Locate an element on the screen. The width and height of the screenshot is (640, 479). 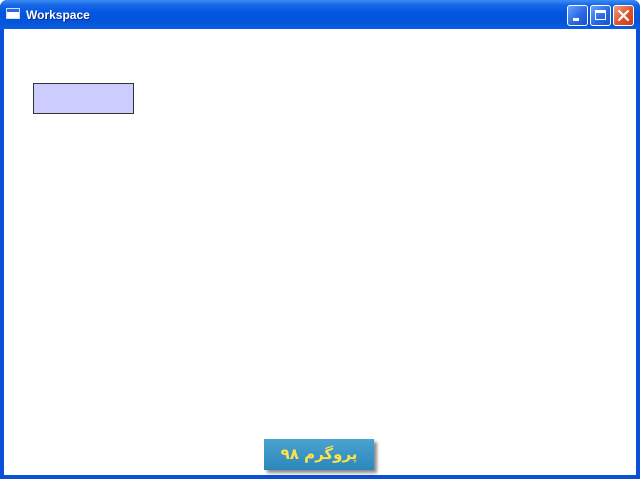
watermark-label: پروگرم ۹۸ is located at coordinates (319, 454).